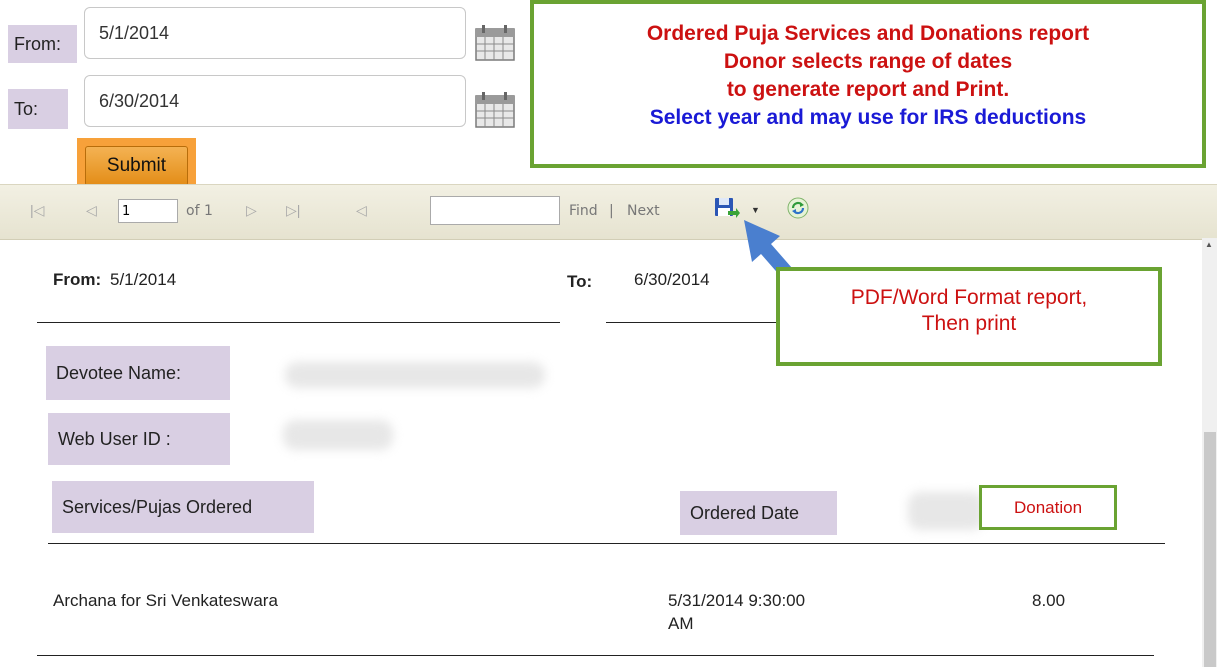 The width and height of the screenshot is (1217, 667). Describe the element at coordinates (199, 211) in the screenshot. I see `page-count: of 1` at that location.